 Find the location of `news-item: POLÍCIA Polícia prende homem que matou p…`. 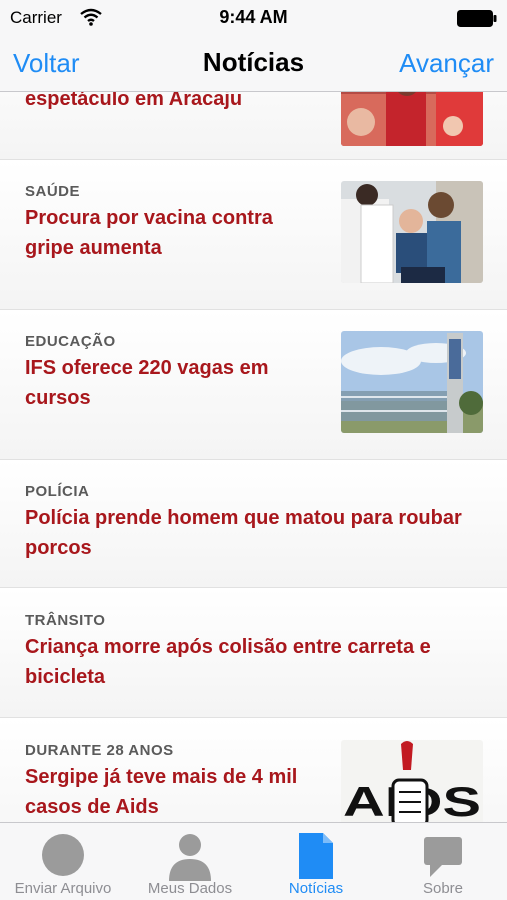

news-item: POLÍCIA Polícia prende homem que matou p… is located at coordinates (253, 524).